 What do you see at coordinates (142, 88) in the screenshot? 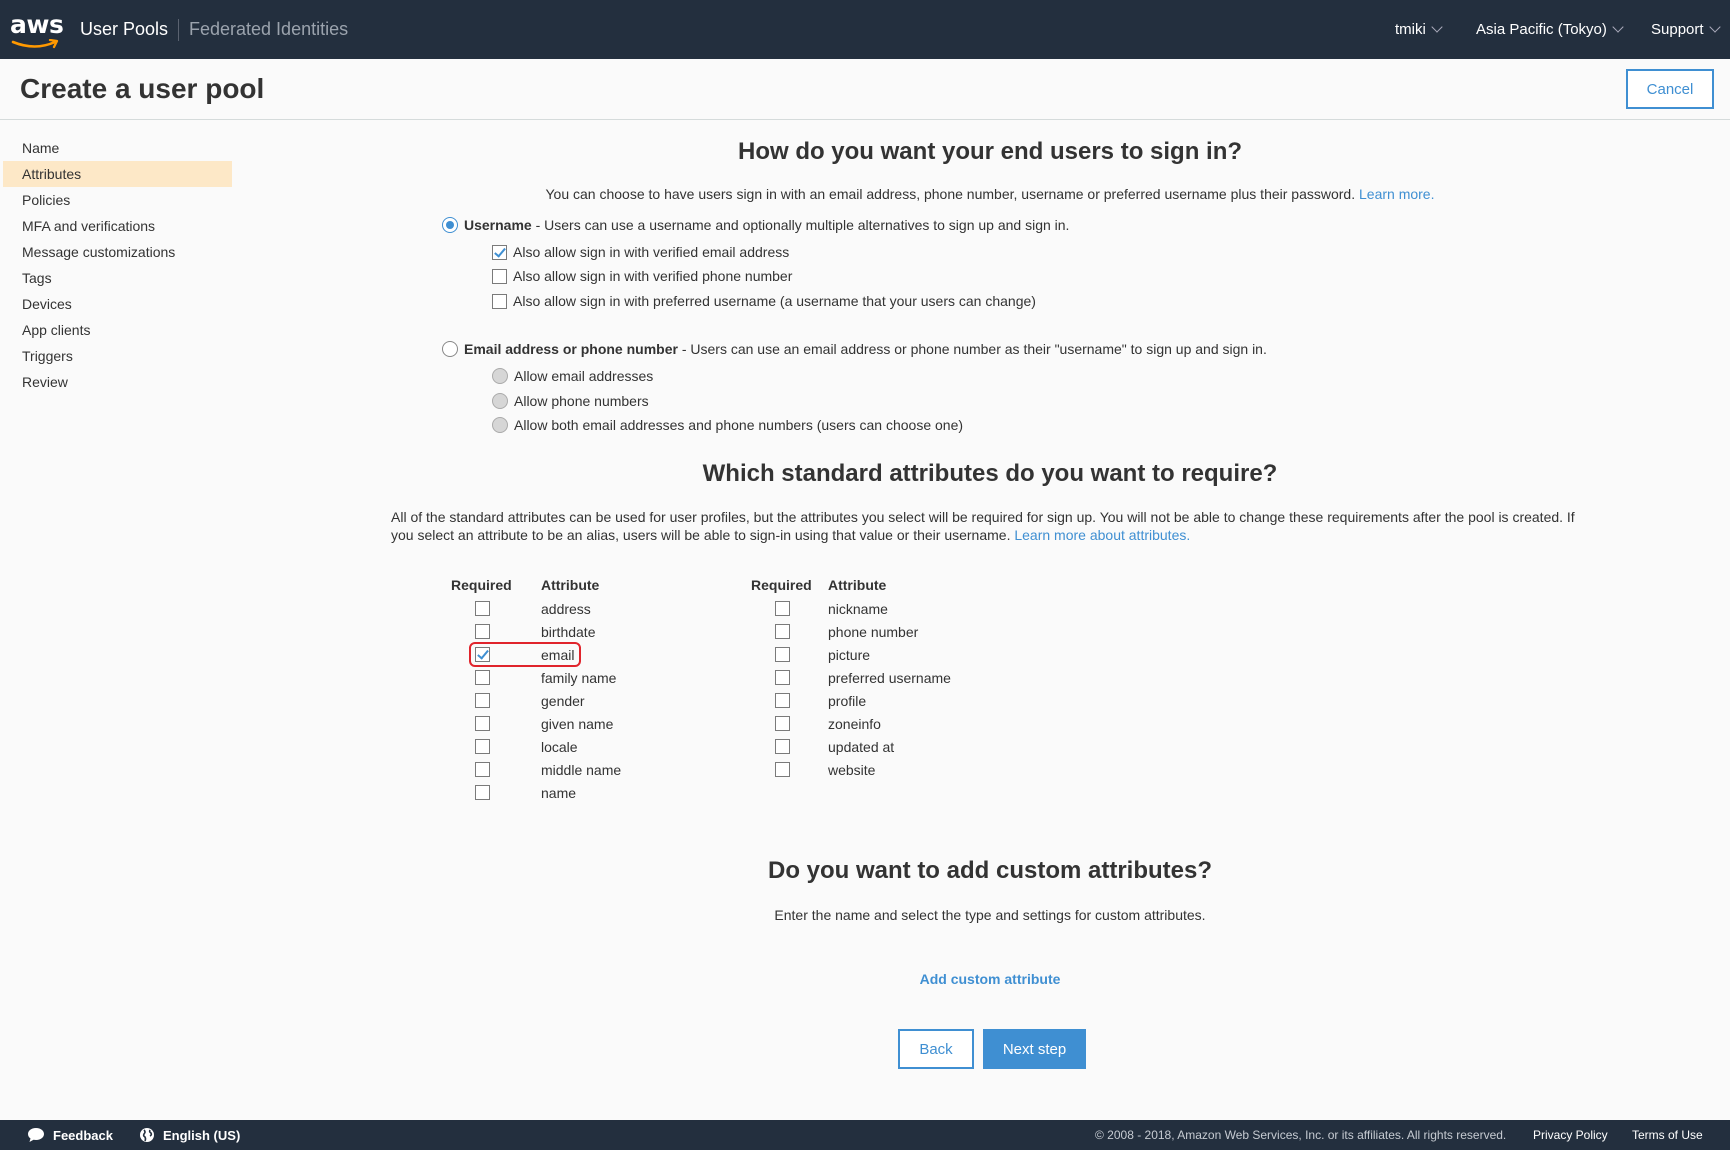
I see `page-title: Create a user pool` at bounding box center [142, 88].